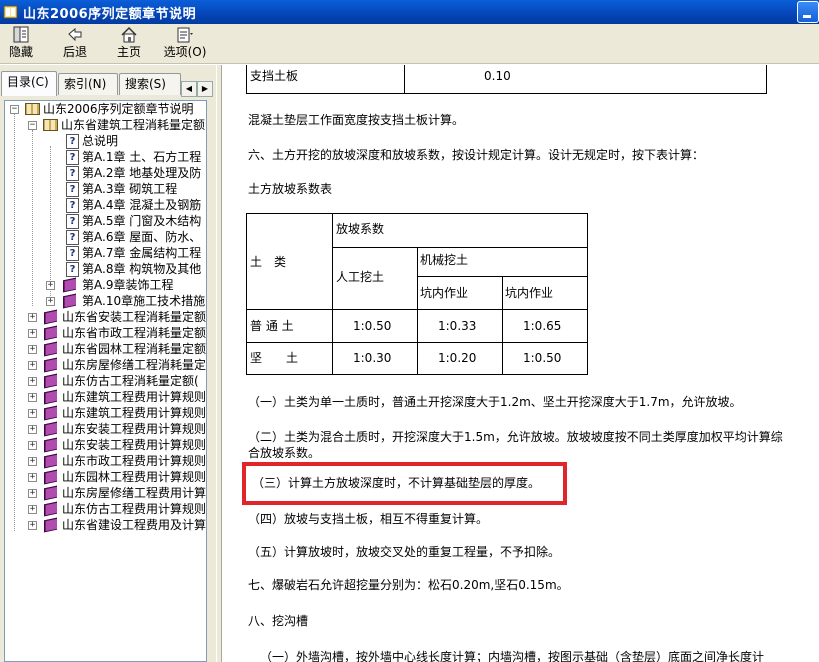 The image size is (819, 662). I want to click on home-button: 主页, so click(129, 43).